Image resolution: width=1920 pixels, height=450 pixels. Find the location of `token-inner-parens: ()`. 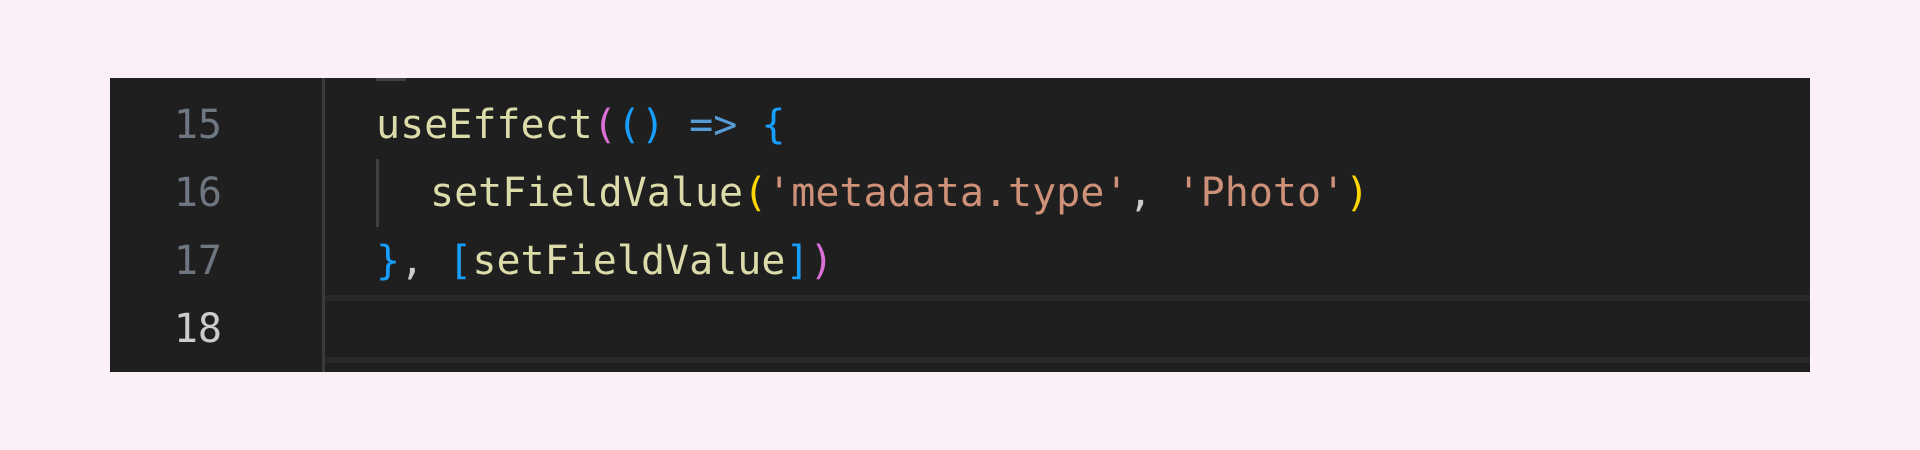

token-inner-parens: () is located at coordinates (641, 125).